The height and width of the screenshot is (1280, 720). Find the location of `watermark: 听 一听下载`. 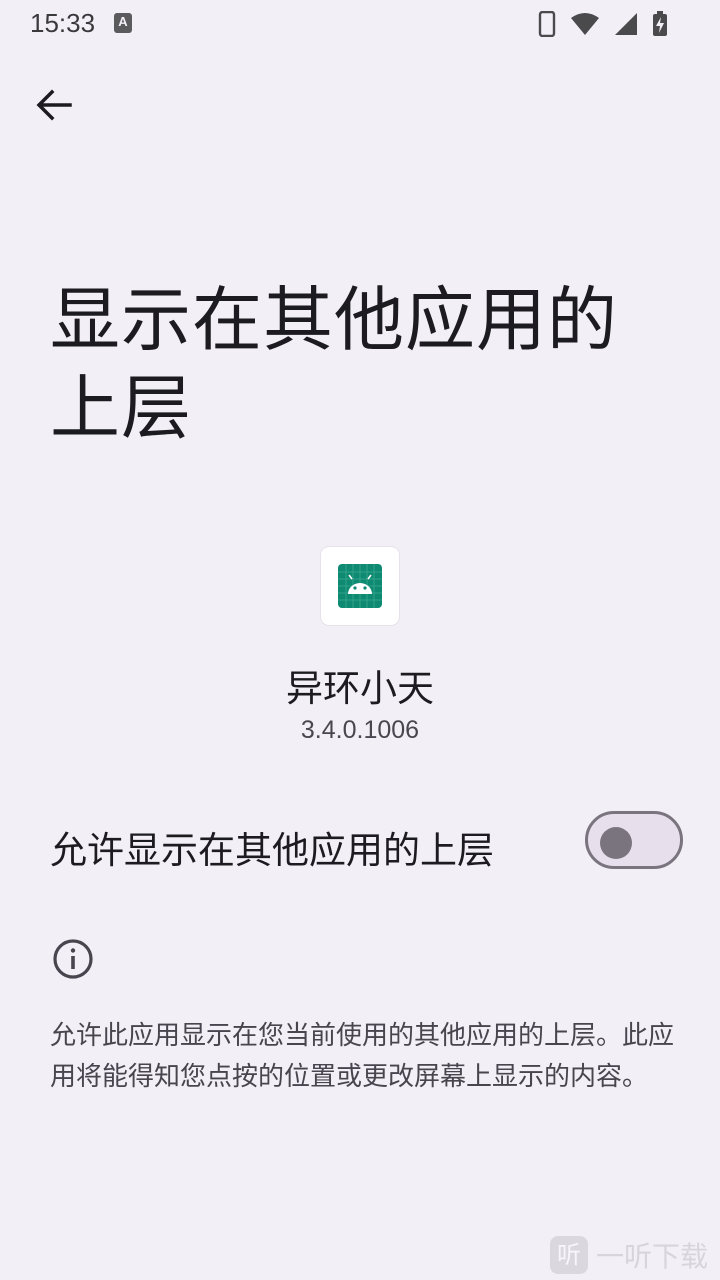

watermark: 听 一听下载 is located at coordinates (635, 1255).